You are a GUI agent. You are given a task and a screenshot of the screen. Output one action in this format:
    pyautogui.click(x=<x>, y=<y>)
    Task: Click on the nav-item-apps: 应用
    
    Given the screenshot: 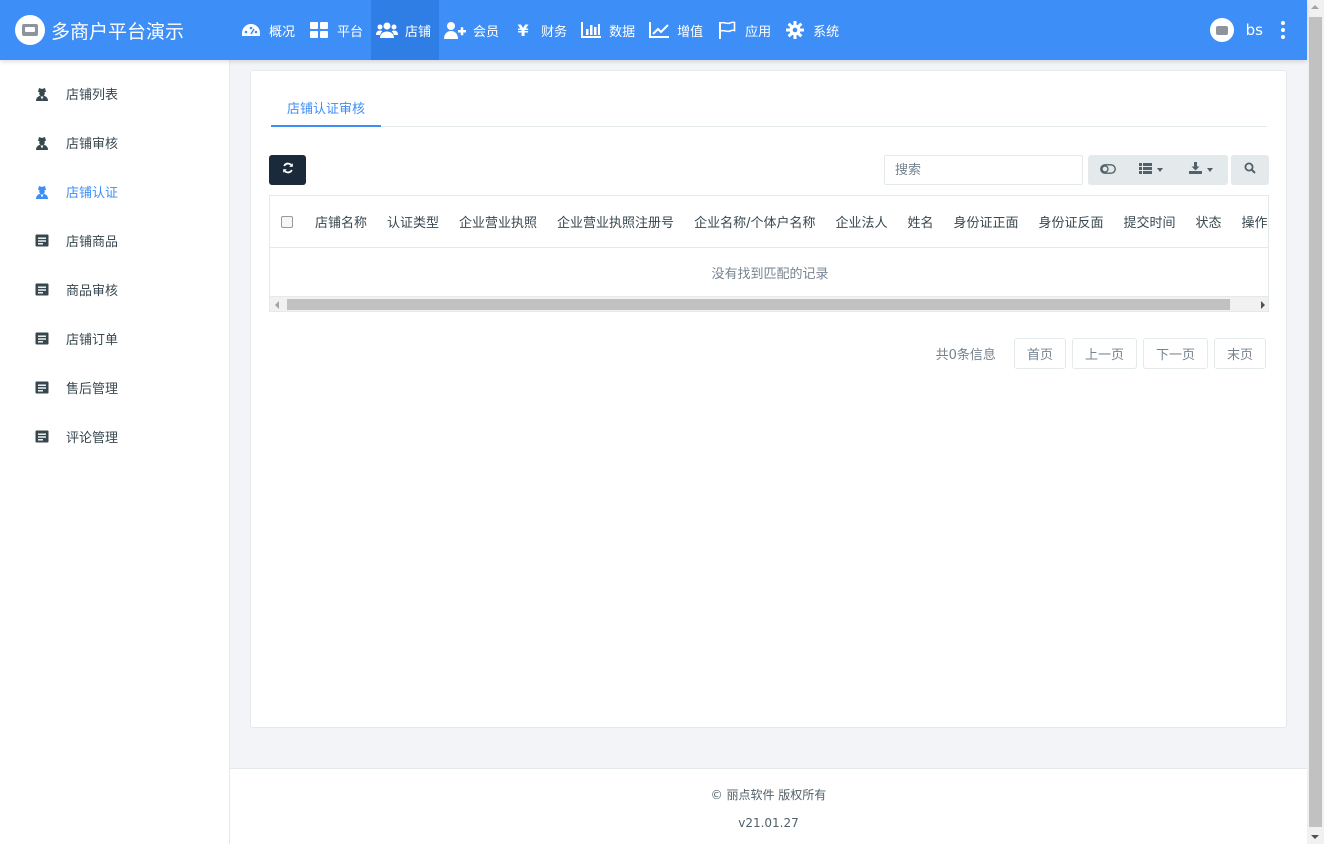 What is the action you would take?
    pyautogui.click(x=745, y=30)
    